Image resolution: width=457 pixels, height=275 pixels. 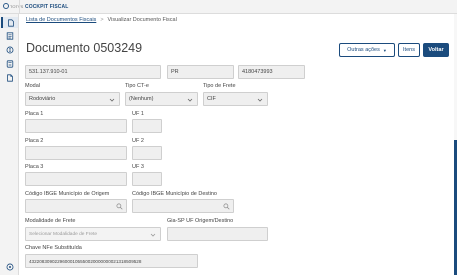 What do you see at coordinates (271, 72) in the screenshot?
I see `ie-field: 4180473993` at bounding box center [271, 72].